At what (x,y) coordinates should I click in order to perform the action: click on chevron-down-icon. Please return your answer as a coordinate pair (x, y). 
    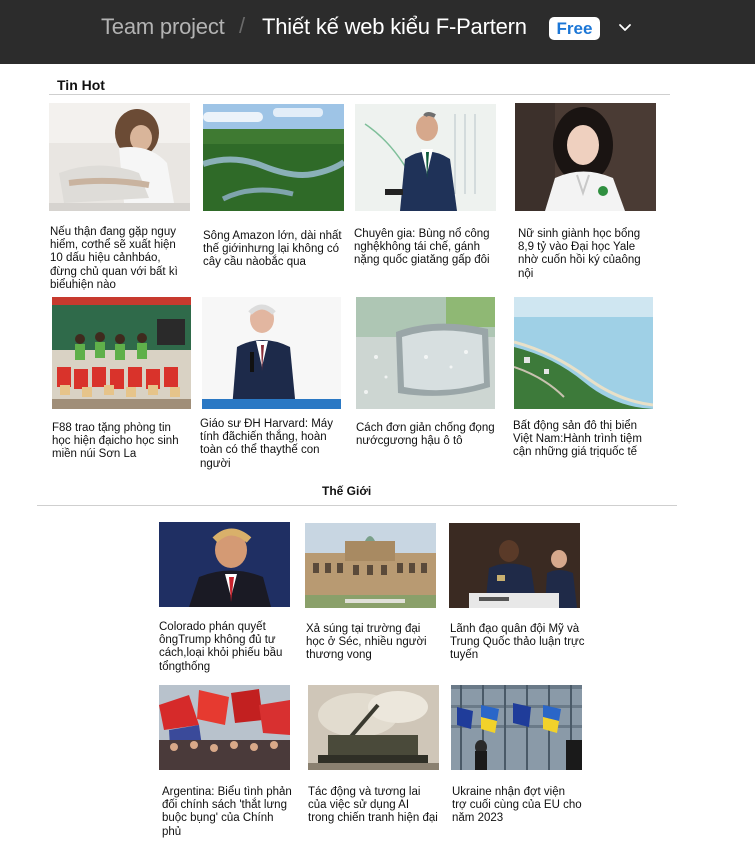
    Looking at the image, I should click on (625, 27).